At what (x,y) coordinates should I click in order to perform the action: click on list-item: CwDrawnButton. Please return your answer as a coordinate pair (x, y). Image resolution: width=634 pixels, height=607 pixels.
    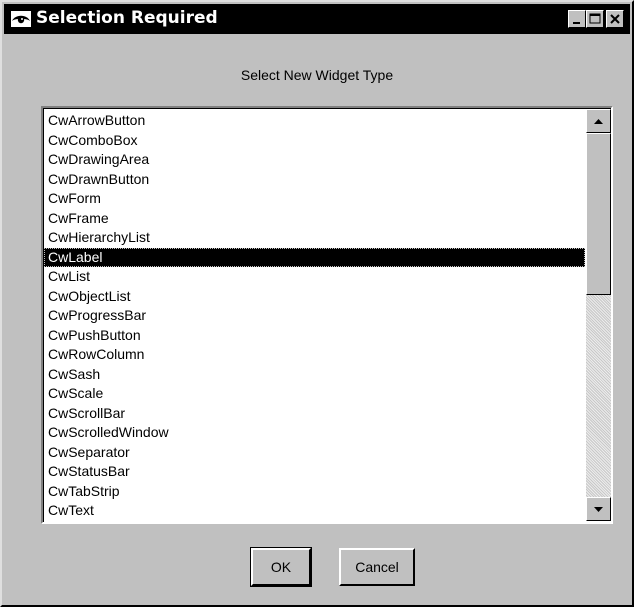
    Looking at the image, I should click on (314, 180).